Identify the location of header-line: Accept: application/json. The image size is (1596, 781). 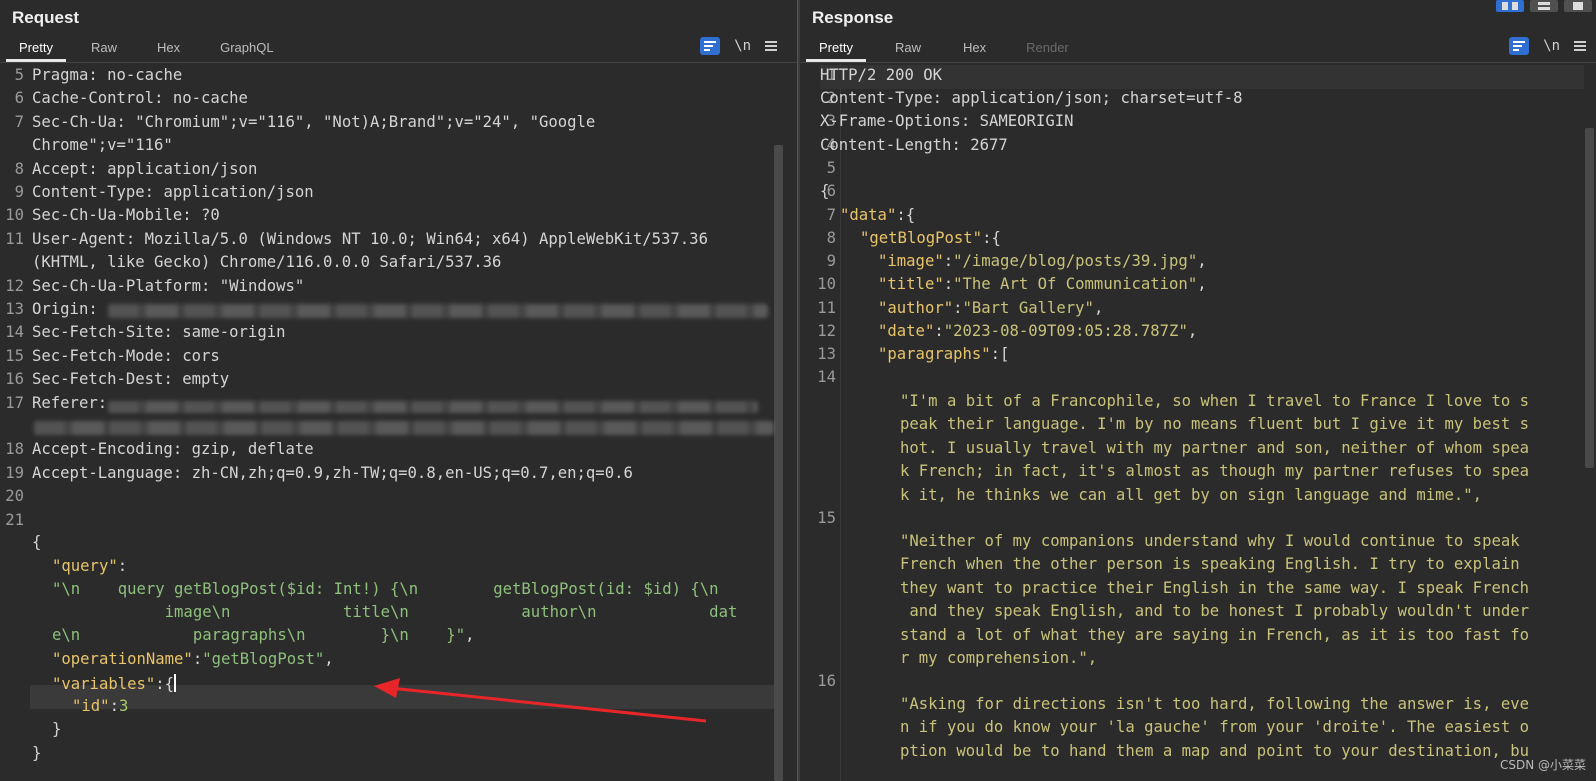
(145, 168).